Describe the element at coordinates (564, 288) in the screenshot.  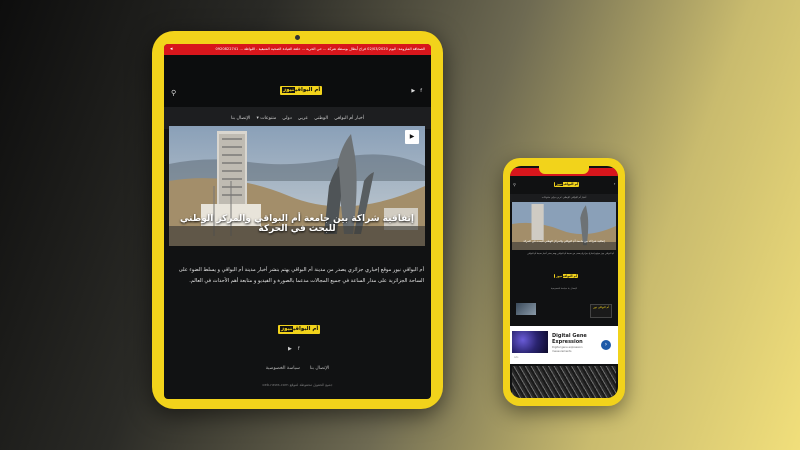
I see `phone-footer-links: الإتصال بنا سياسة الخصوصية` at that location.